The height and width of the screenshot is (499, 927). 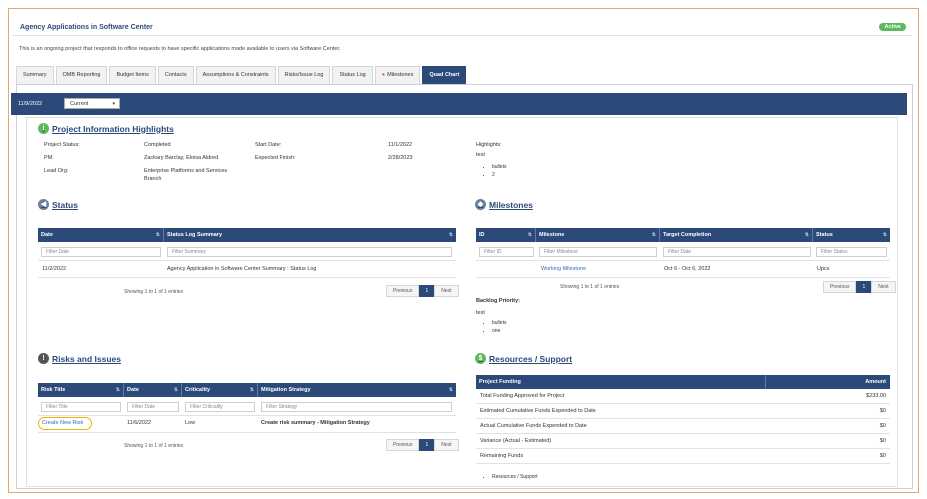 I want to click on risks-heading: ! Risks and Issues, so click(x=79, y=358).